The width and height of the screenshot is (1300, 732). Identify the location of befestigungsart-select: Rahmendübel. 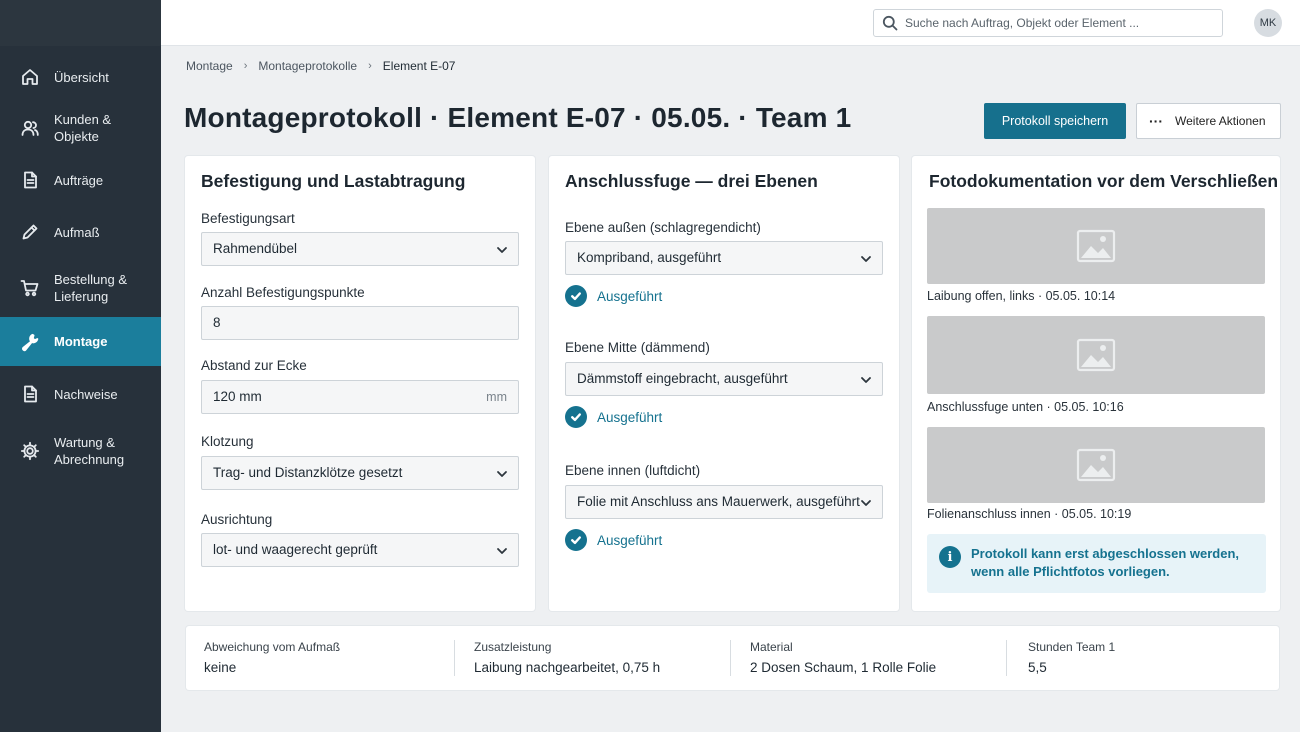
(360, 249).